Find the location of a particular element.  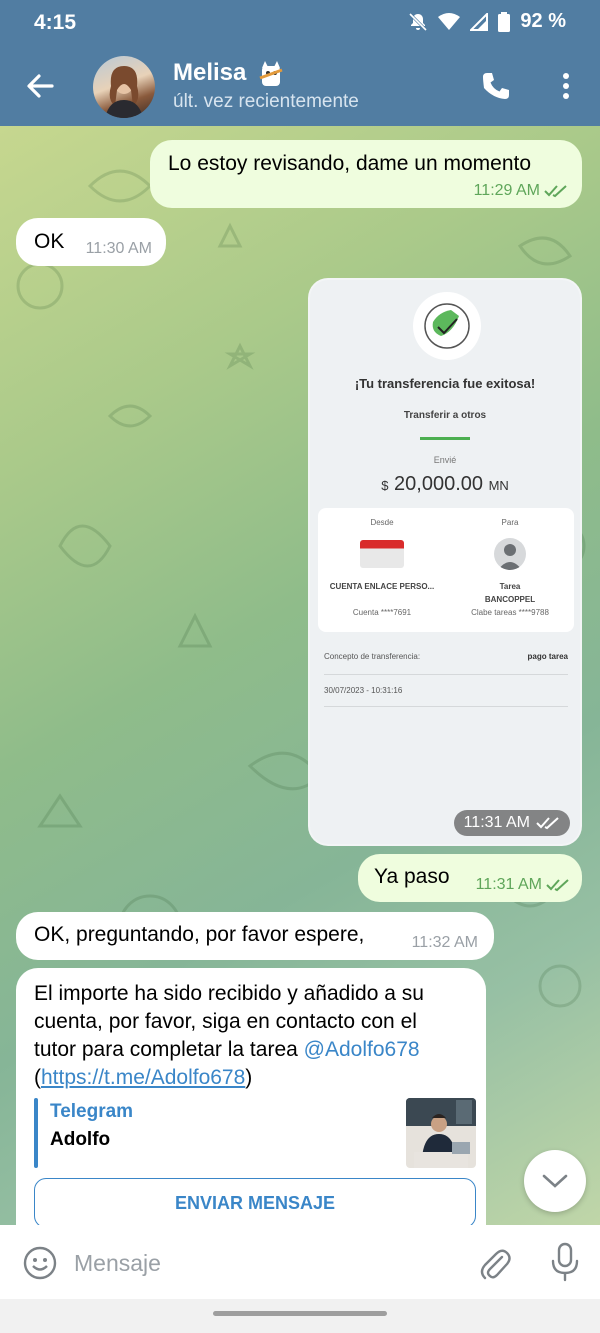

contact-name-text: Melisa is located at coordinates (210, 72).